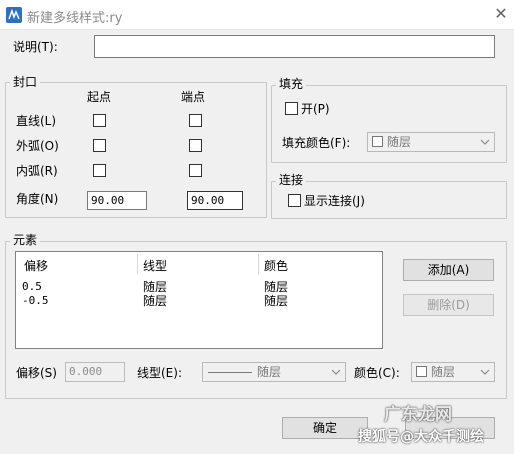 The width and height of the screenshot is (514, 454). Describe the element at coordinates (269, 372) in the screenshot. I see `linetype-value: 随层` at that location.